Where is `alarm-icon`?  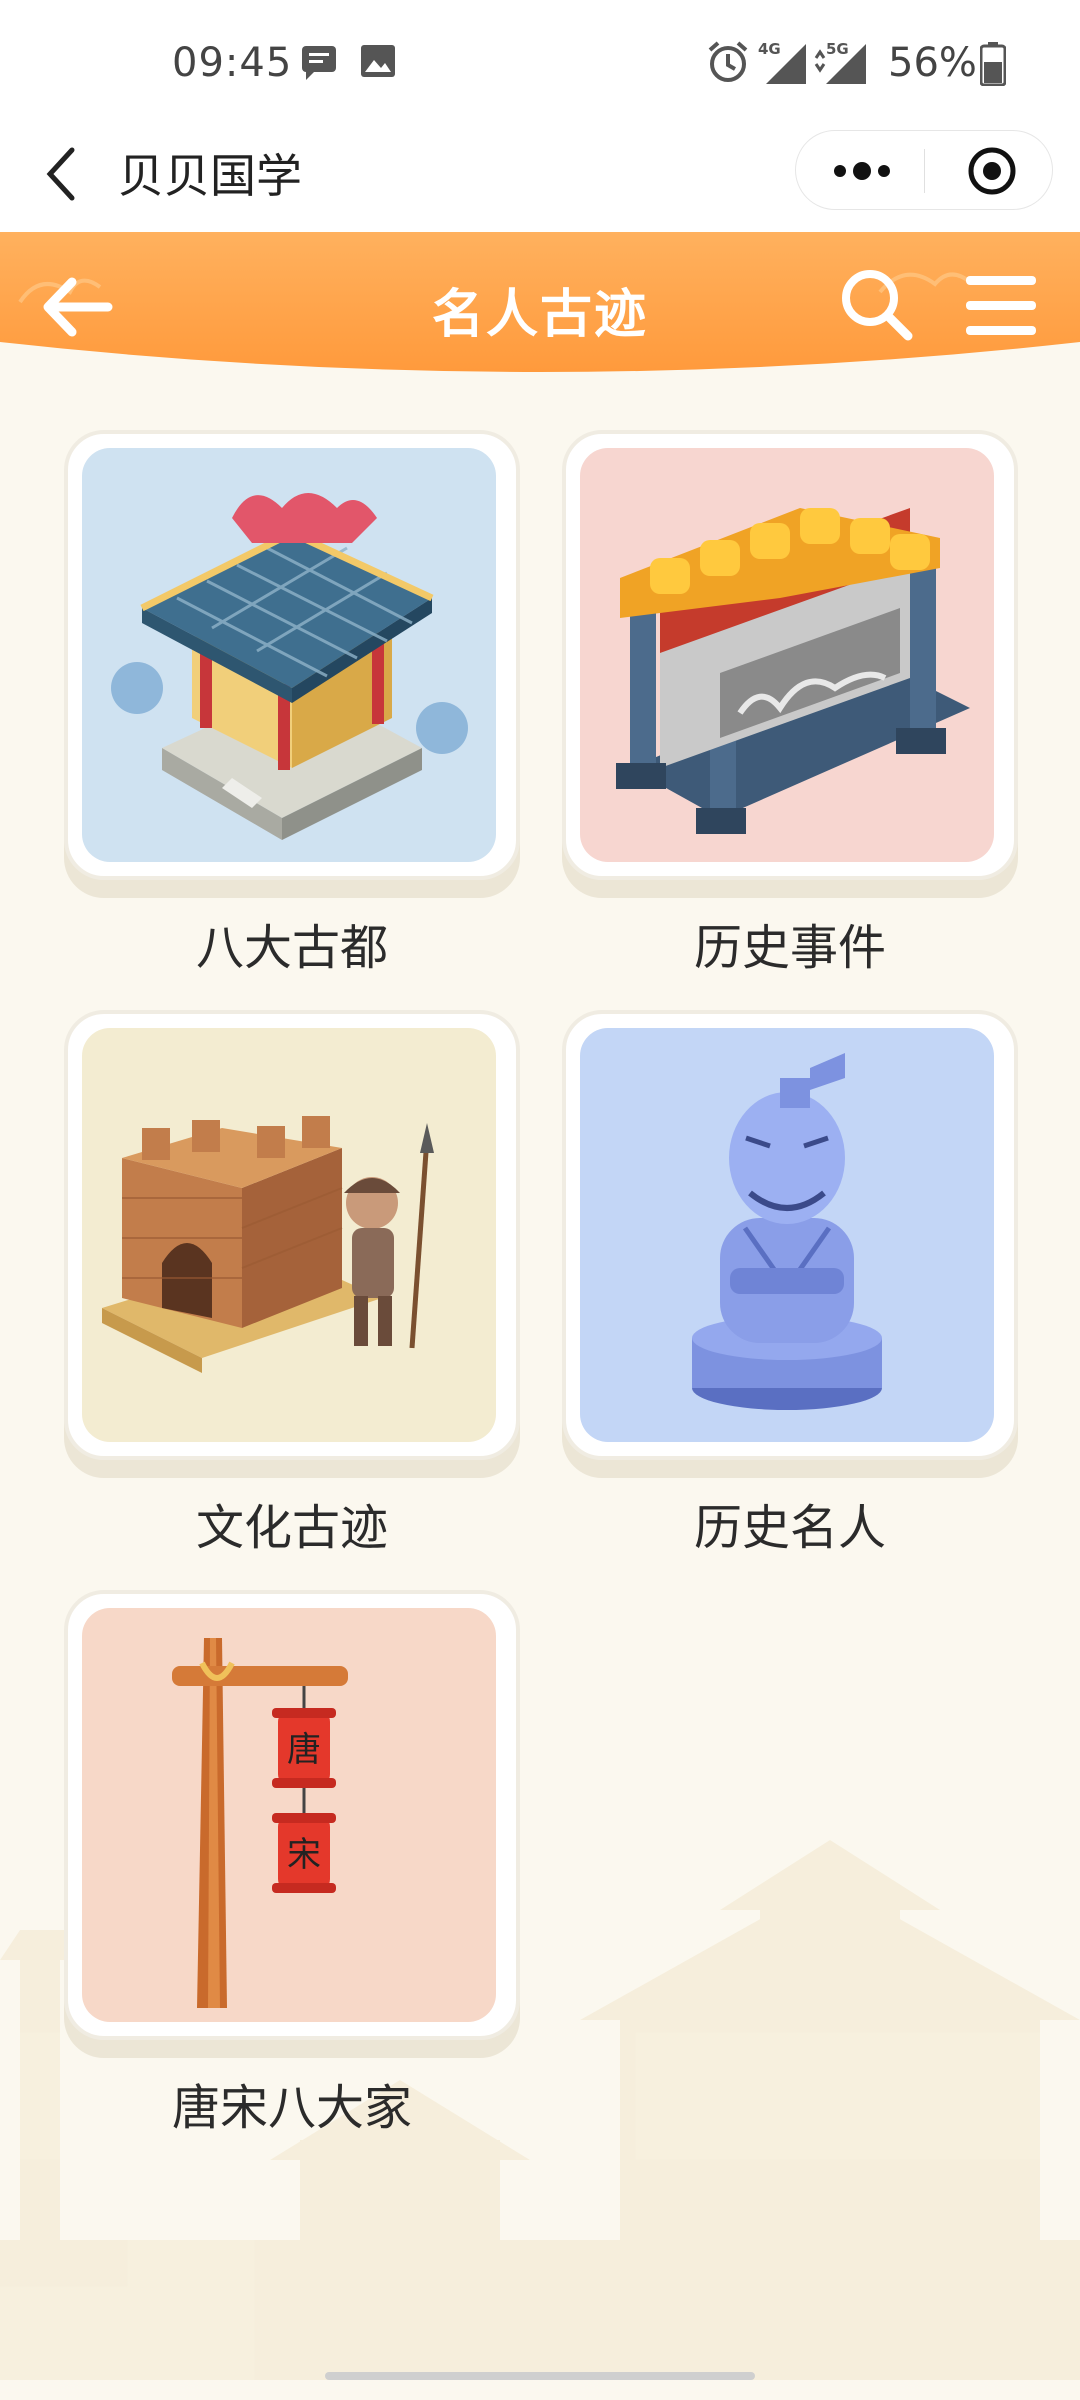
alarm-icon is located at coordinates (728, 61).